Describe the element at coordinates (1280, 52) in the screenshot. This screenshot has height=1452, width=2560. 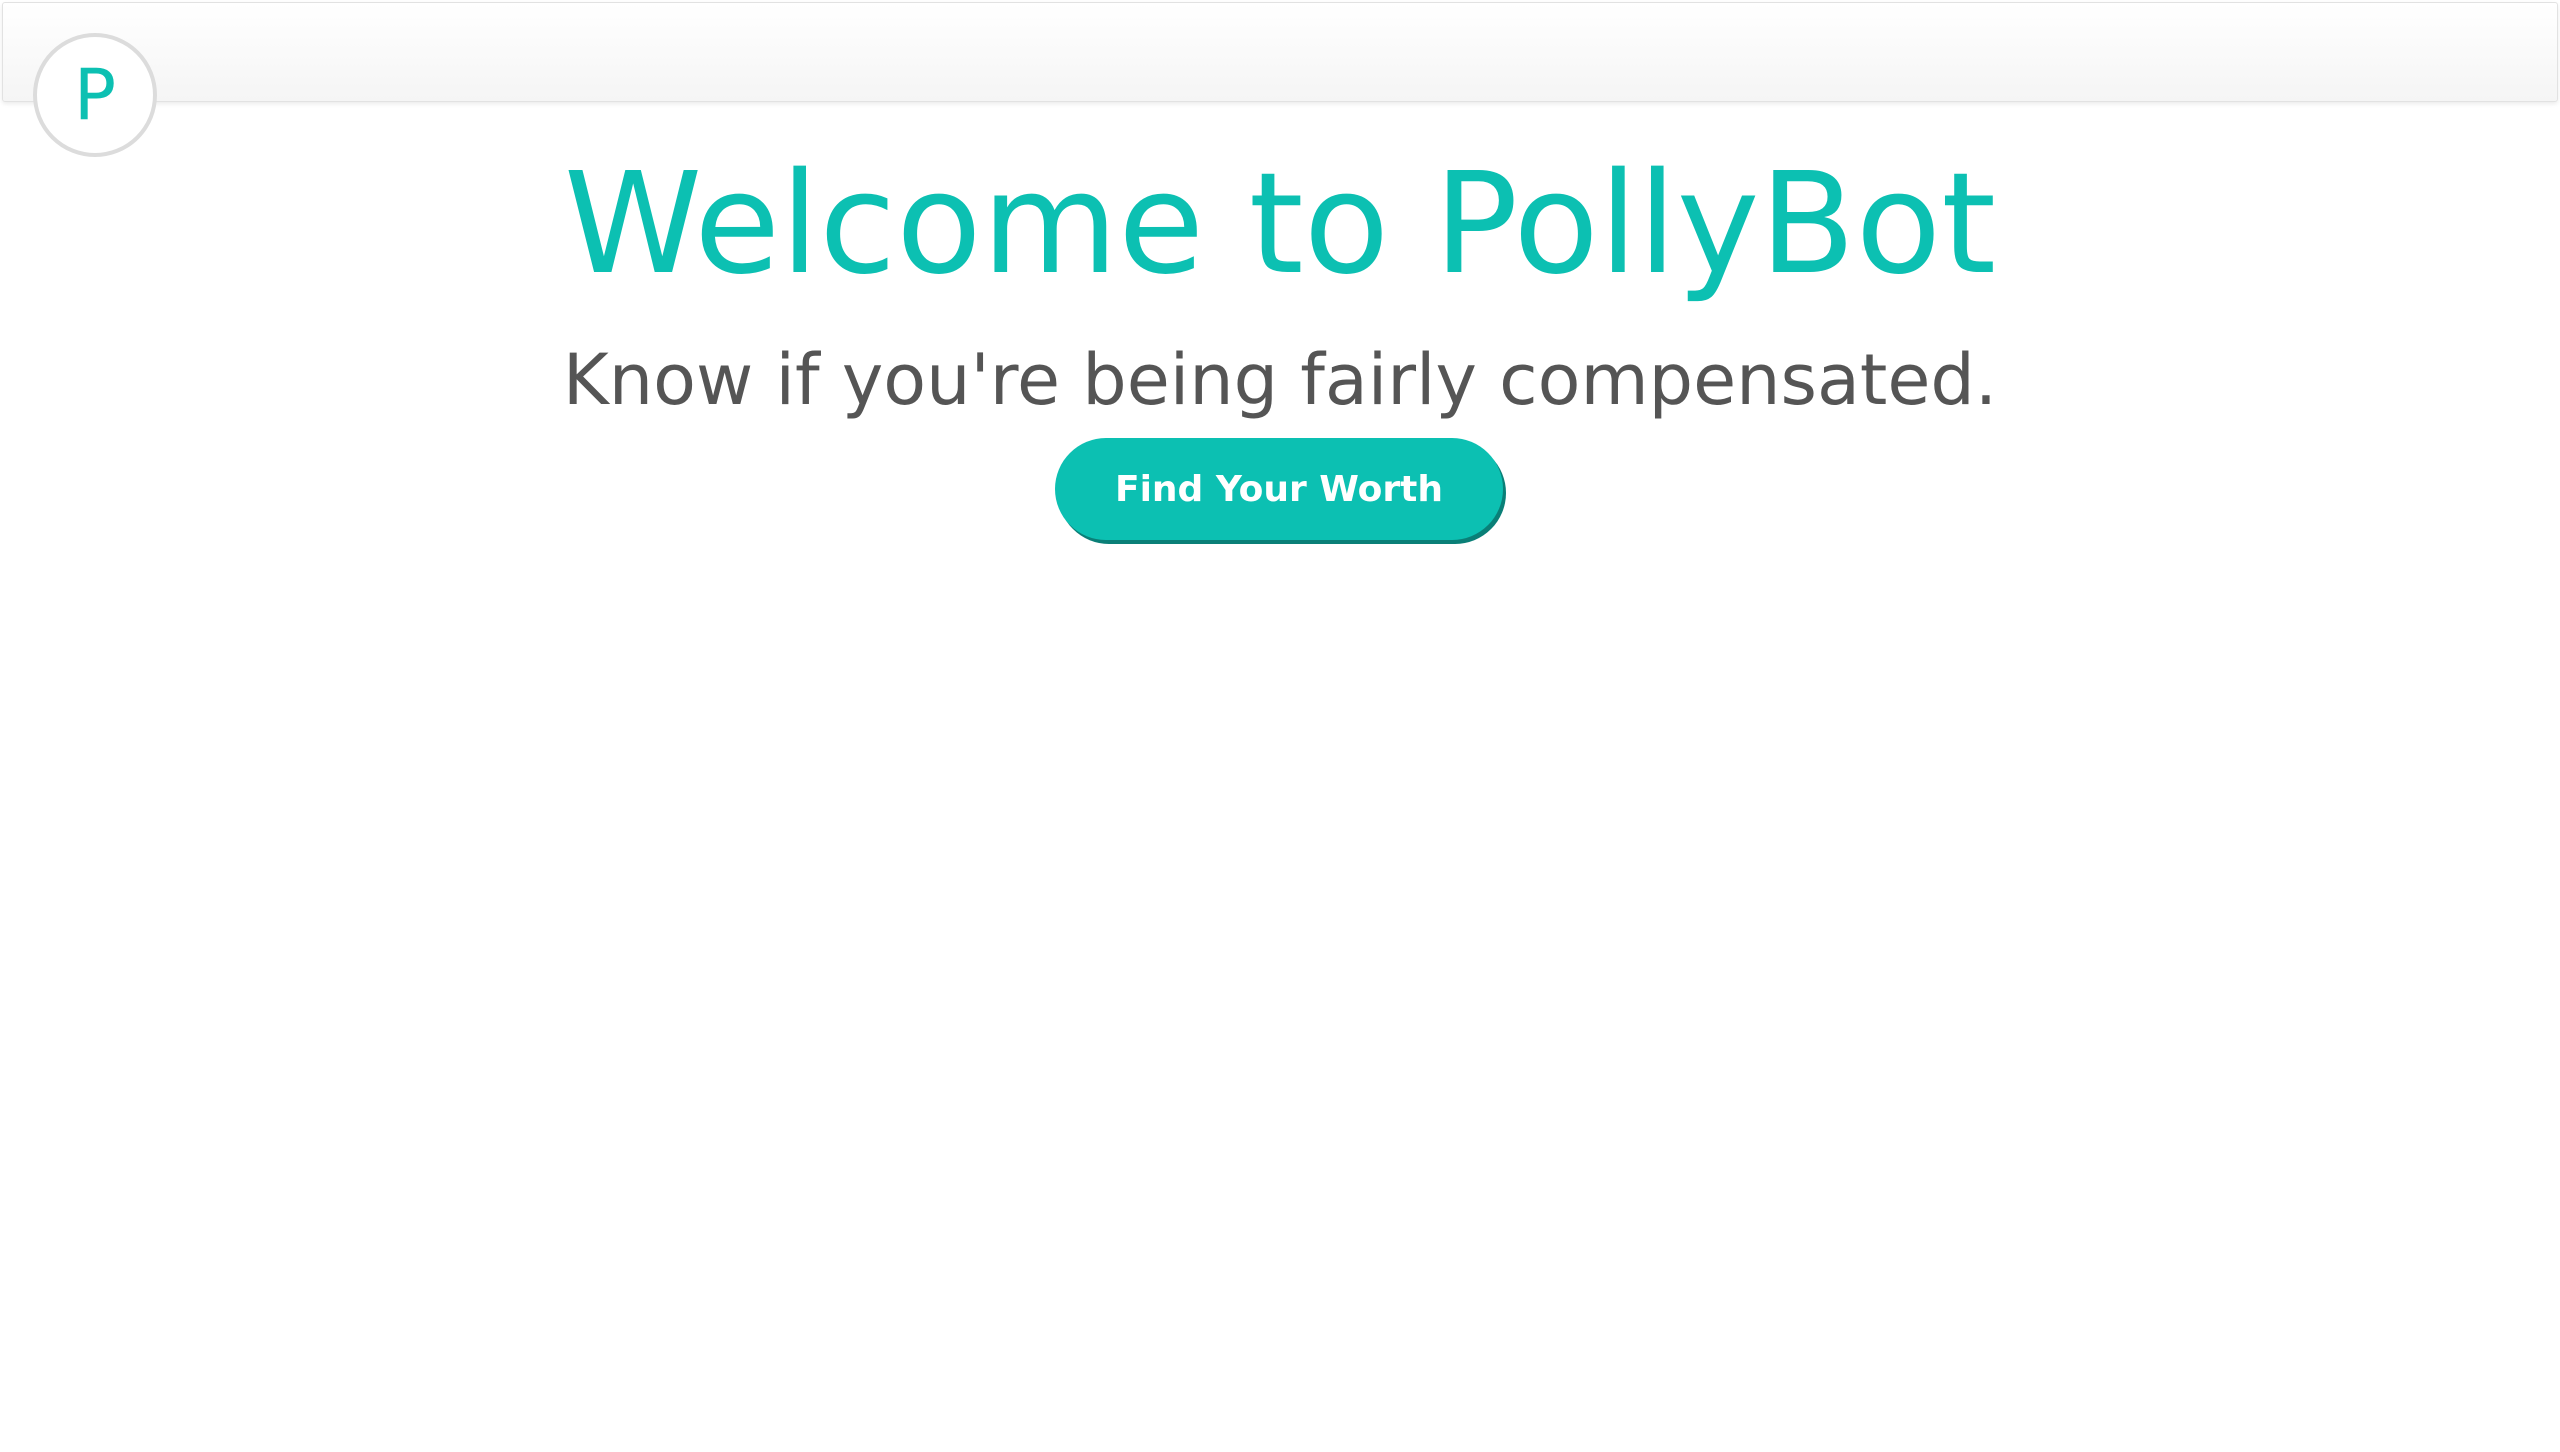
I see `top-navbar` at that location.